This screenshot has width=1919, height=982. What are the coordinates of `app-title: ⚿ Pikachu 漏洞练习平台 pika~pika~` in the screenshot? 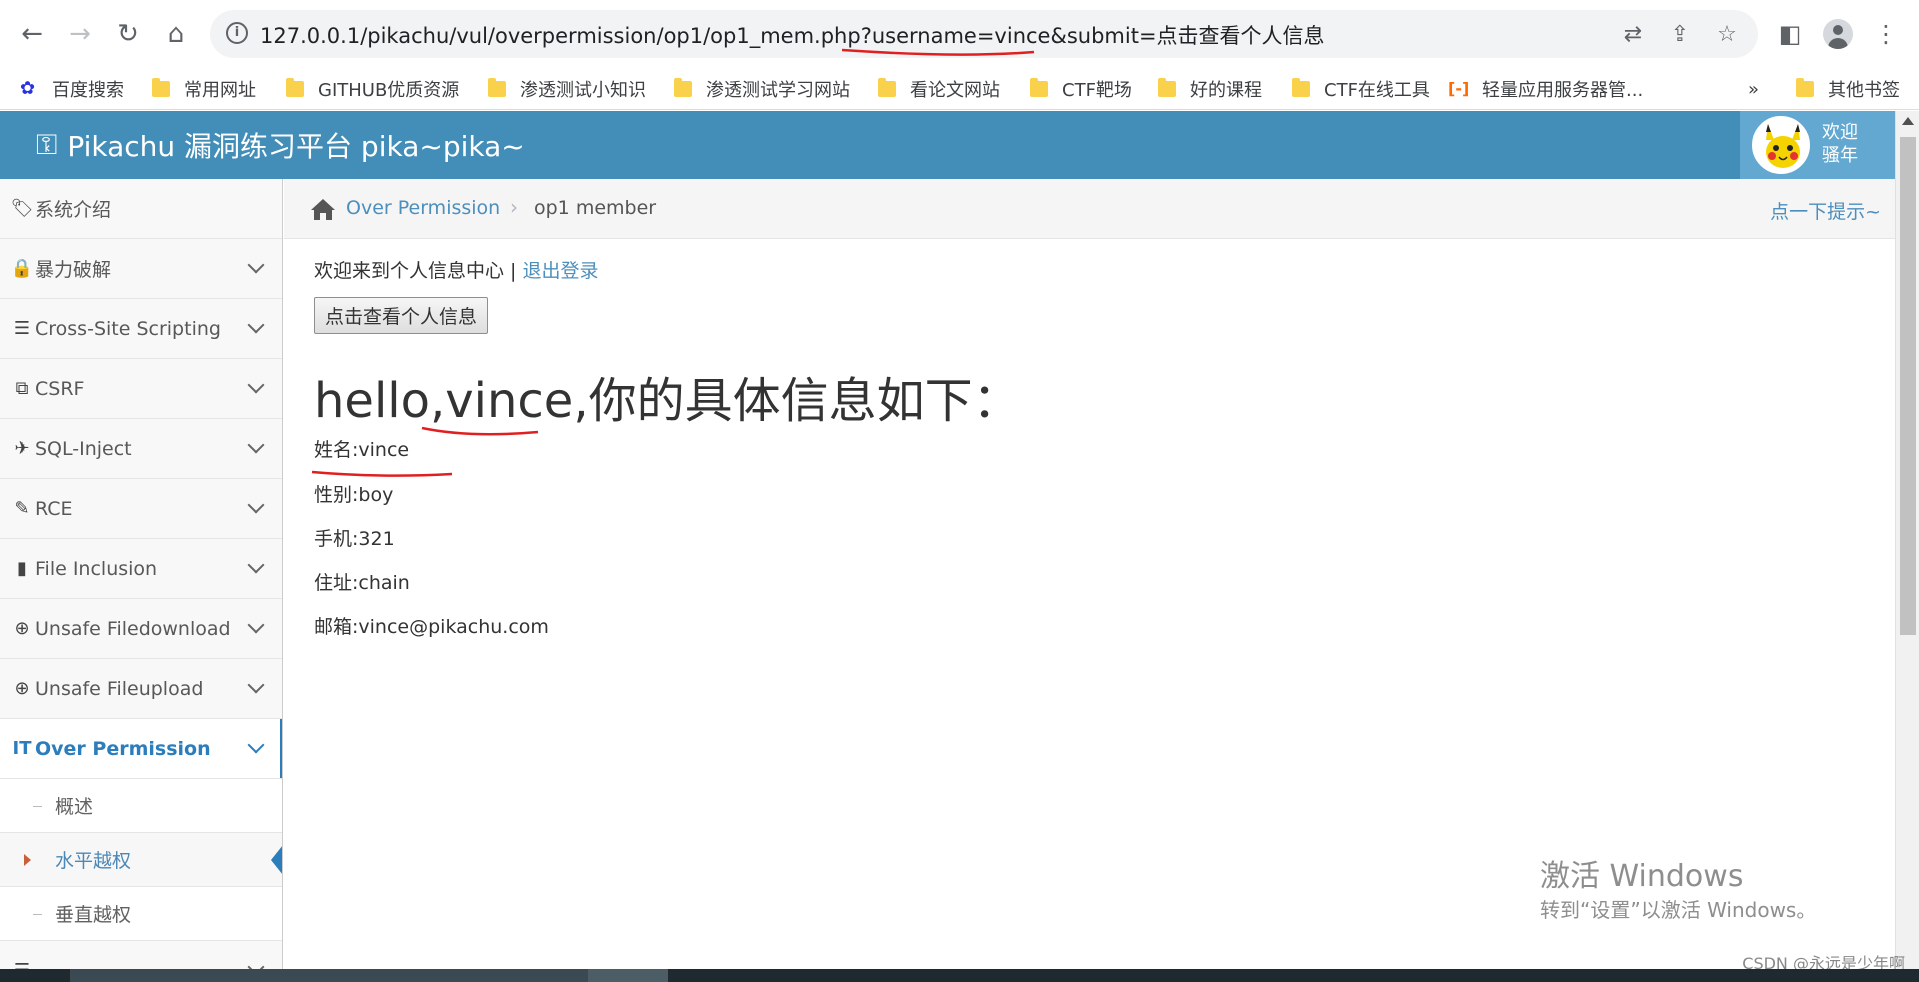 It's located at (280, 145).